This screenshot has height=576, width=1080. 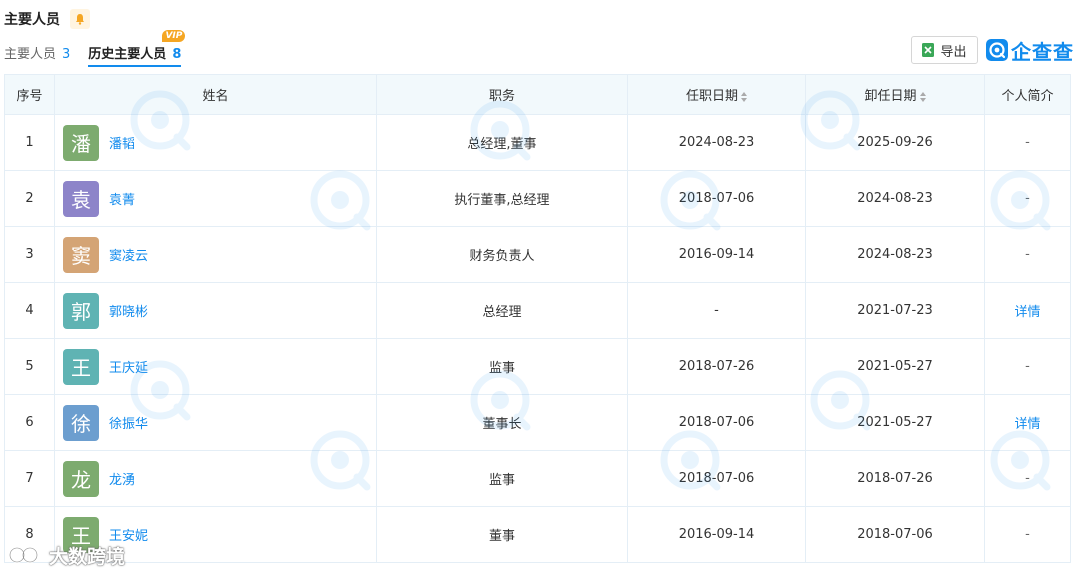 I want to click on row-index: 3, so click(x=29, y=254).